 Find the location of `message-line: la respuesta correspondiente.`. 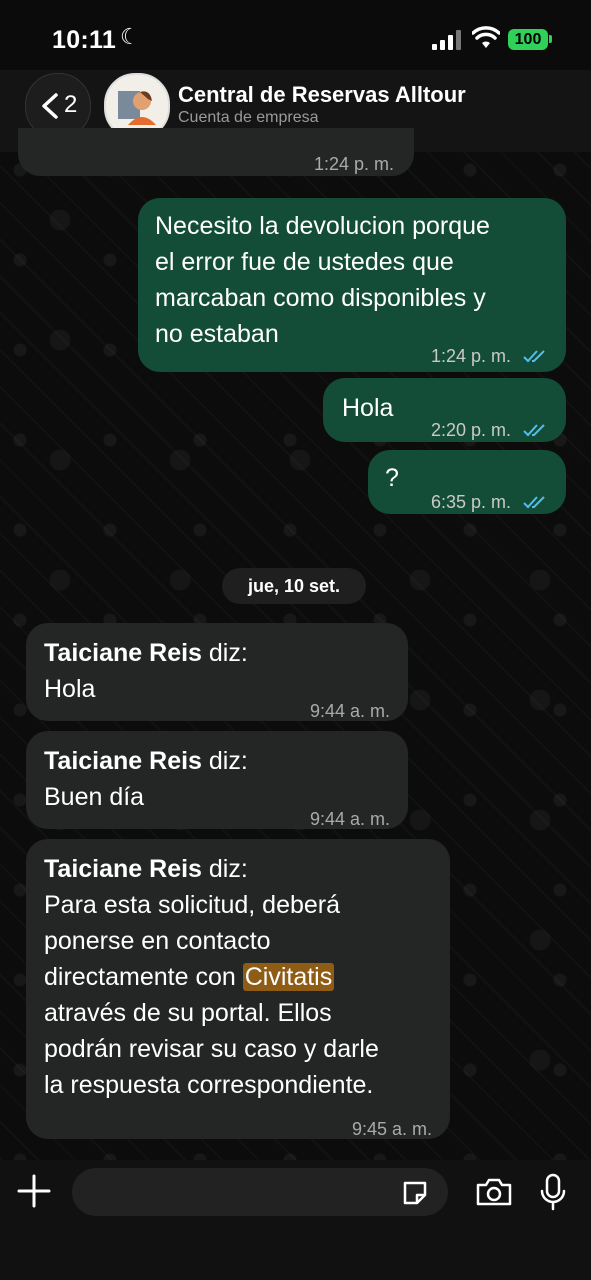

message-line: la respuesta correspondiente. is located at coordinates (209, 1085).